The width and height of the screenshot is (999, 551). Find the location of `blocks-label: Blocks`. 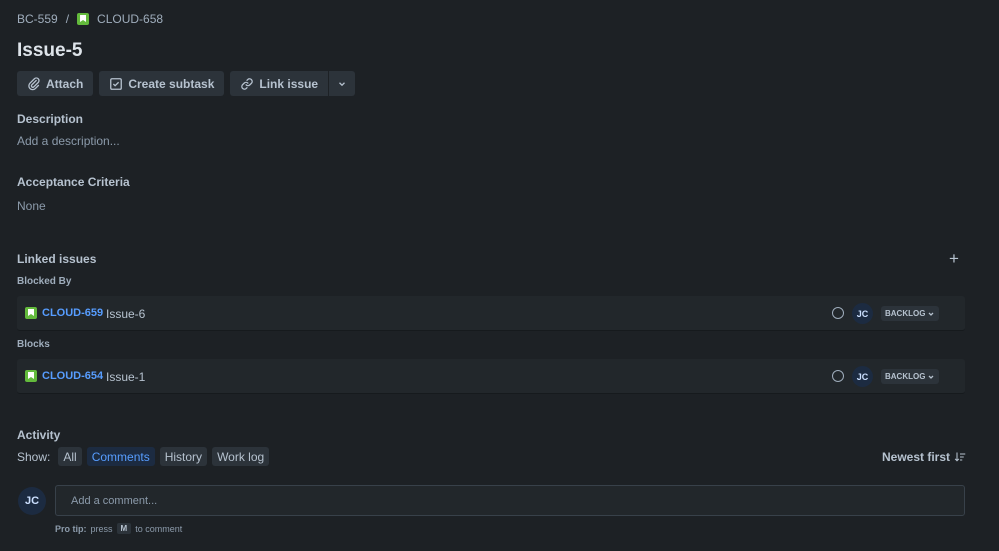

blocks-label: Blocks is located at coordinates (33, 344).